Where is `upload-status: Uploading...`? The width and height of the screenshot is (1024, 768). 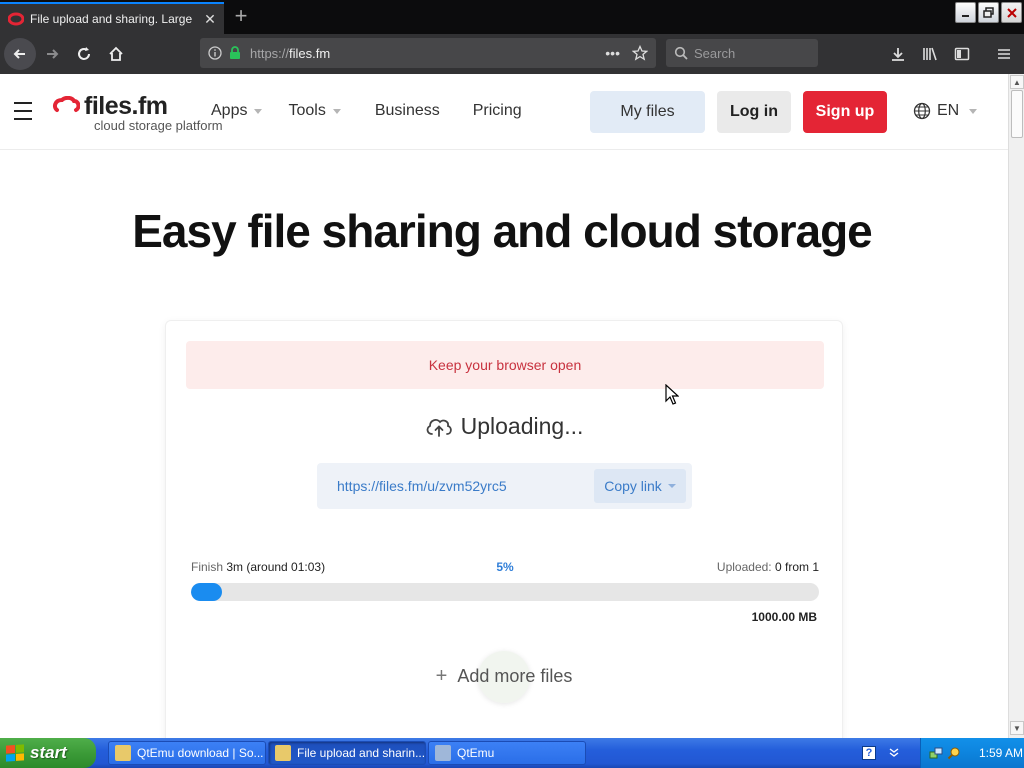
upload-status: Uploading... is located at coordinates (504, 426).